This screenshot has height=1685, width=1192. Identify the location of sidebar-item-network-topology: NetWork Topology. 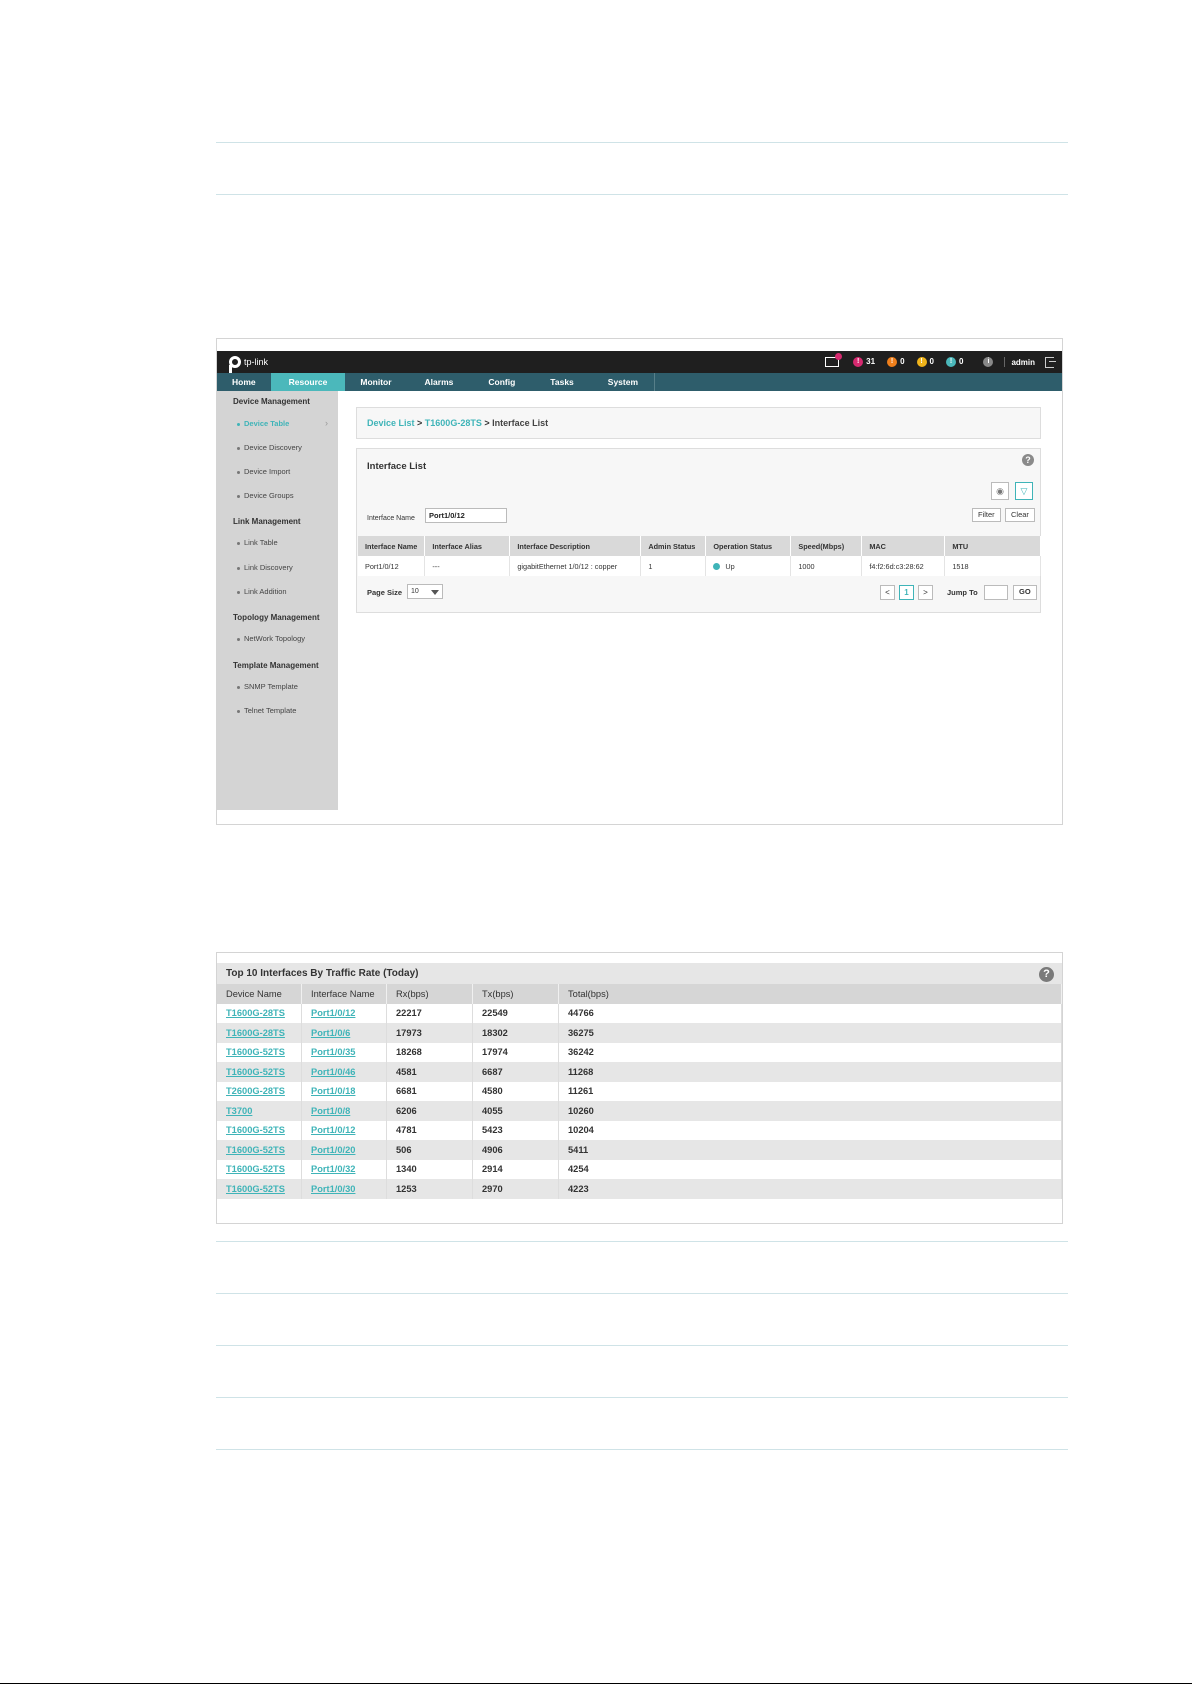
(271, 638).